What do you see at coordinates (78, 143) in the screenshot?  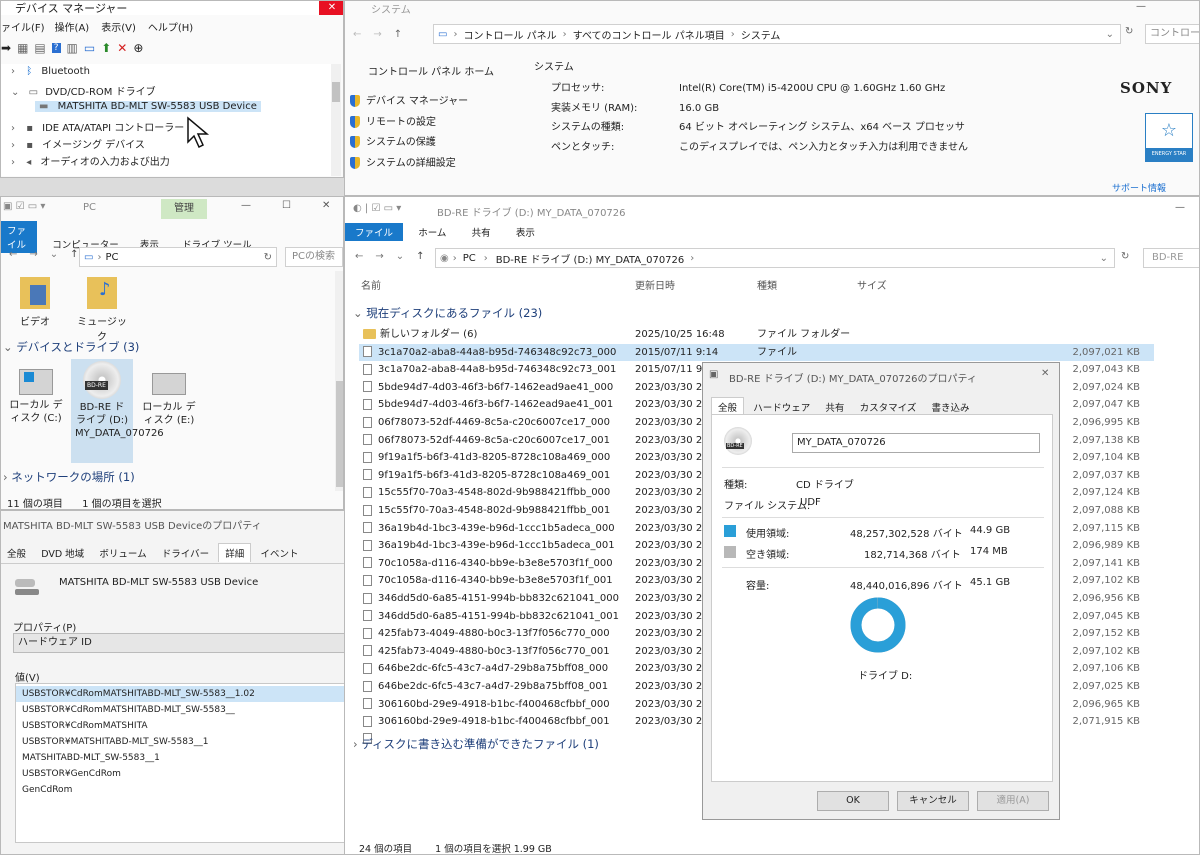 I see `tree-item-imaging: › ▪ イメージング デバイス` at bounding box center [78, 143].